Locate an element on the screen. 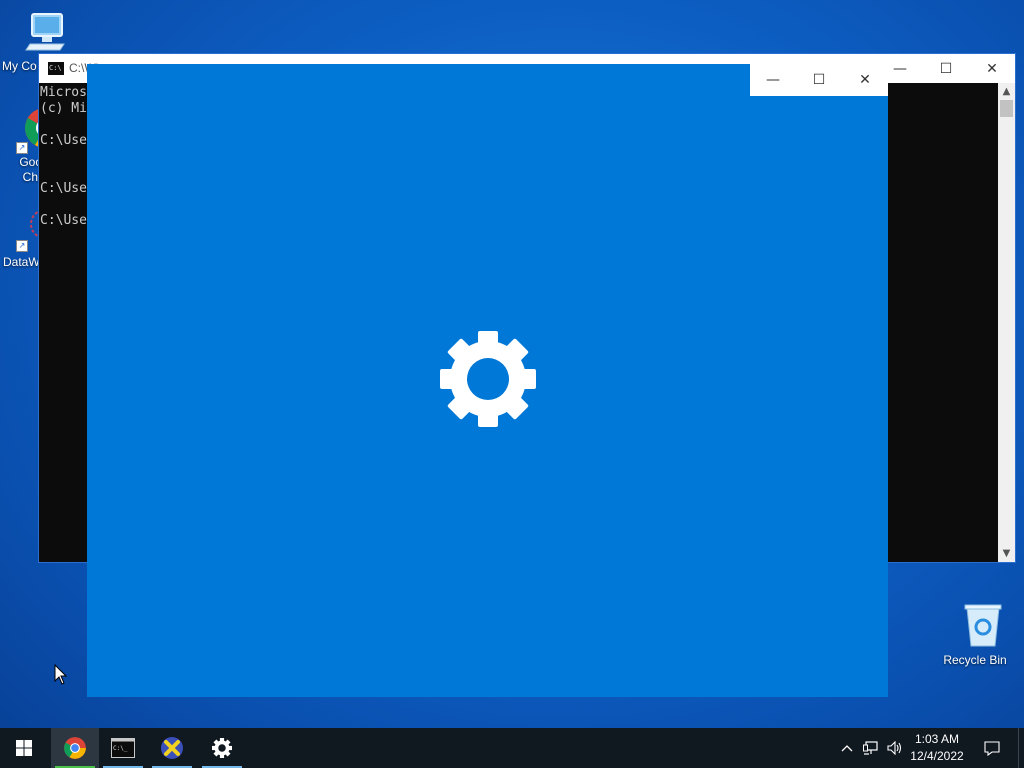 This screenshot has height=768, width=1024. minimize-button: — is located at coordinates (773, 80).